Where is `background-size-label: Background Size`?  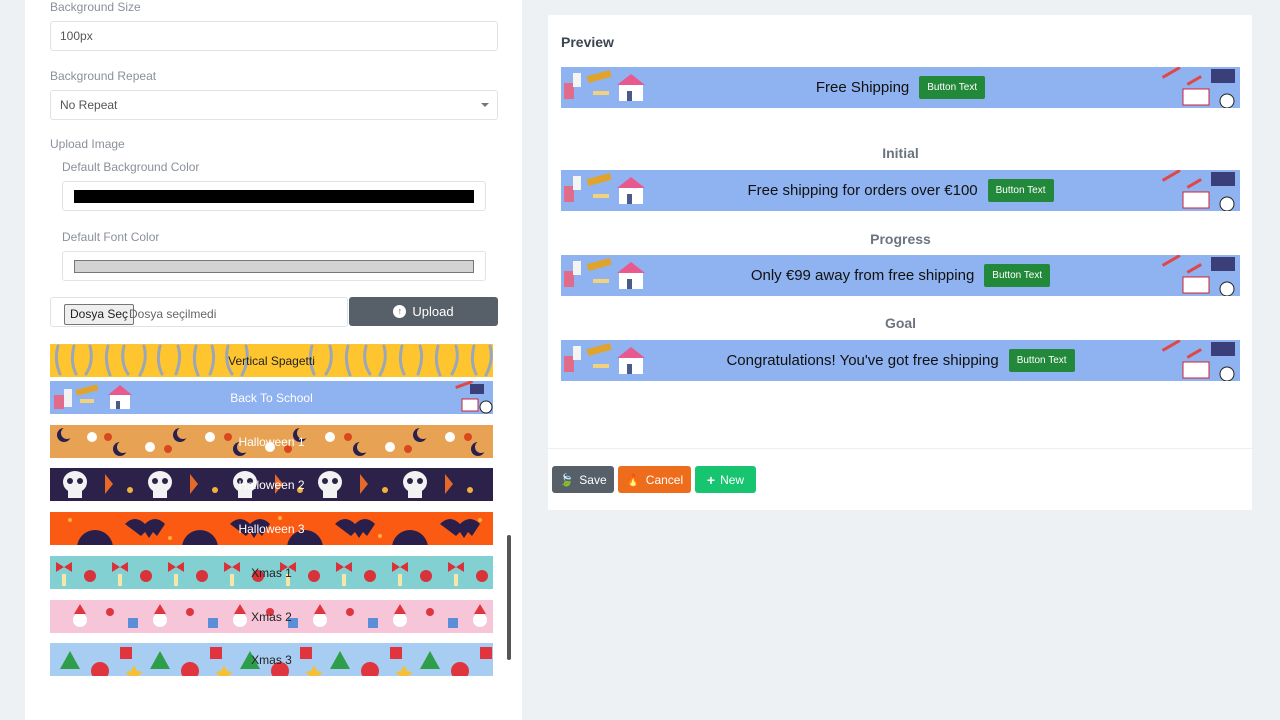 background-size-label: Background Size is located at coordinates (95, 7).